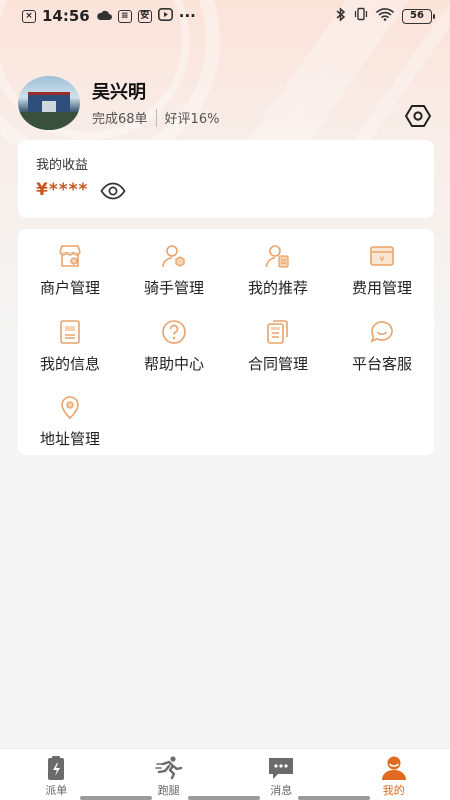  I want to click on vibrate-icon, so click(361, 16).